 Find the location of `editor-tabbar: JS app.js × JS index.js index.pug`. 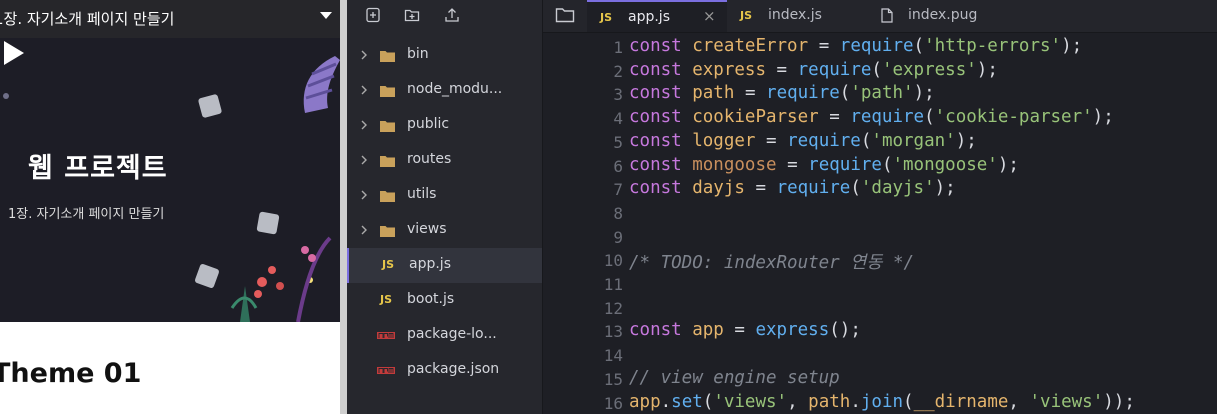

editor-tabbar: JS app.js × JS index.js index.pug is located at coordinates (880, 16).